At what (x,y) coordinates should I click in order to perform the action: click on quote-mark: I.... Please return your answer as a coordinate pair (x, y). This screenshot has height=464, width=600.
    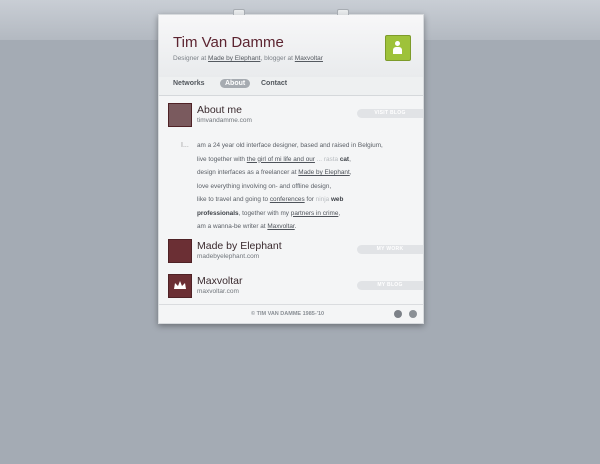
    Looking at the image, I should click on (185, 145).